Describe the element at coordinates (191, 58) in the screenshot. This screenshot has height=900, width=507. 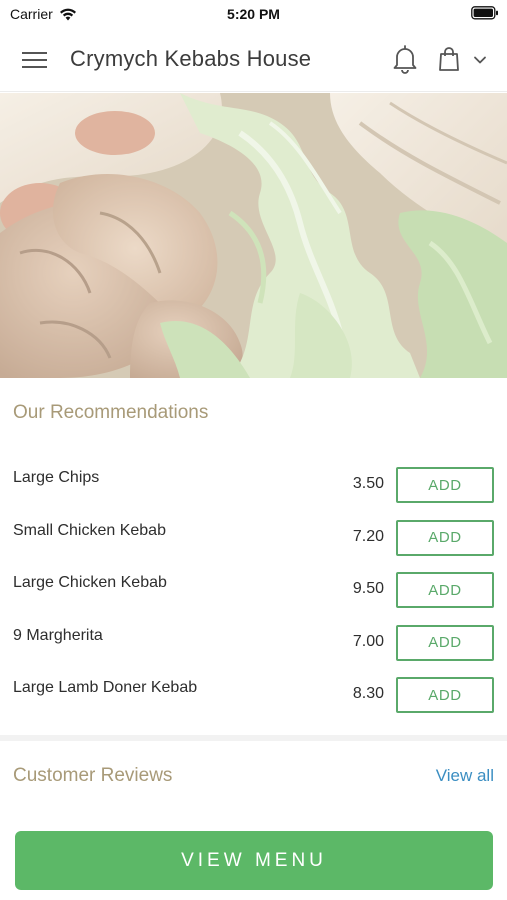
I see `restaurant-title: Crymych Kebabs House` at that location.